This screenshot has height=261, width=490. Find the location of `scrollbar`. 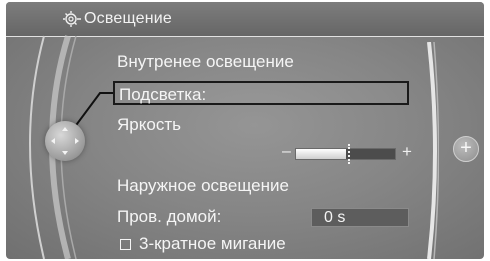

scrollbar is located at coordinates (433, 150).